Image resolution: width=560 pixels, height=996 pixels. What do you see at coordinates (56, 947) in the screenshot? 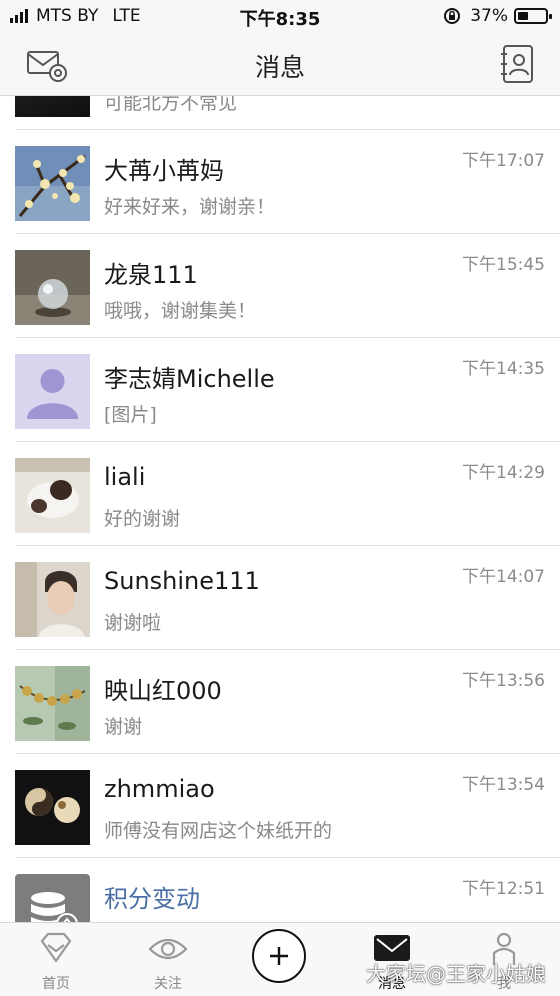
I see `diamond-home-icon` at bounding box center [56, 947].